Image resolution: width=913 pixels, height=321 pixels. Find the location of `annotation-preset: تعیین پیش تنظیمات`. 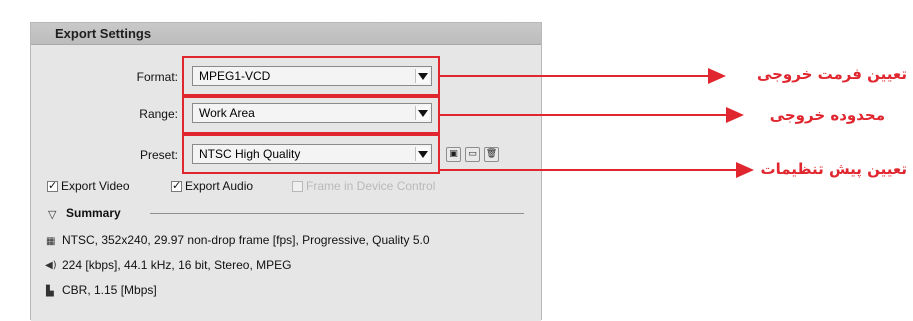

annotation-preset: تعیین پیش تنظیمات is located at coordinates (834, 169).